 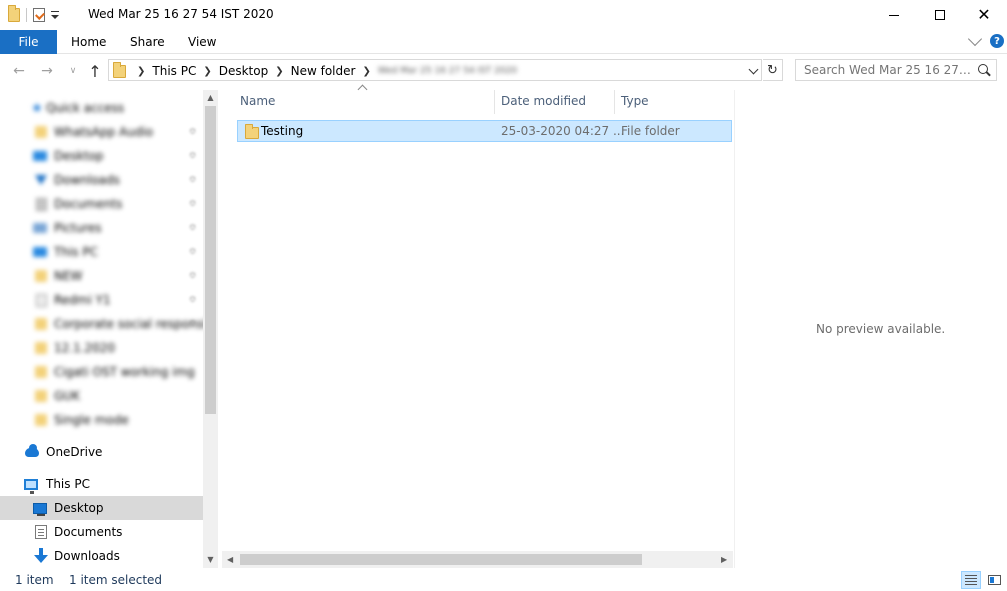 What do you see at coordinates (894, 15) in the screenshot?
I see `minimize-button` at bounding box center [894, 15].